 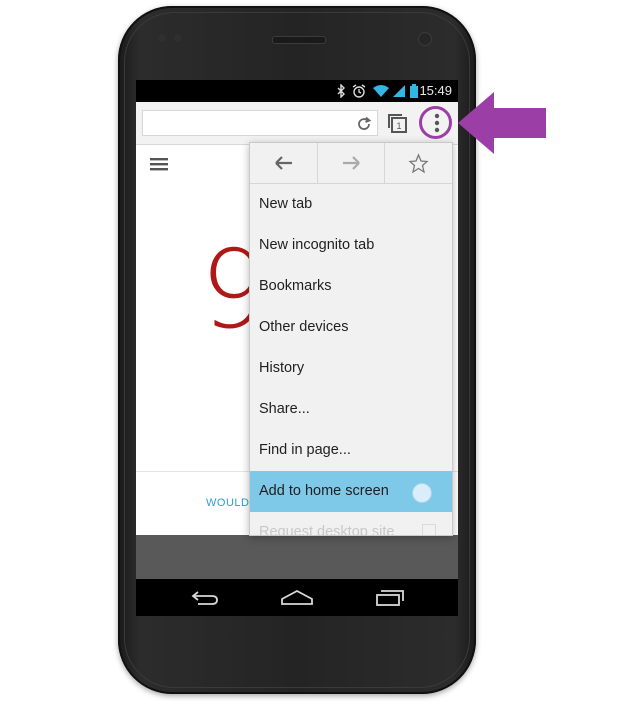 What do you see at coordinates (159, 164) in the screenshot?
I see `hamburger-menu-icon` at bounding box center [159, 164].